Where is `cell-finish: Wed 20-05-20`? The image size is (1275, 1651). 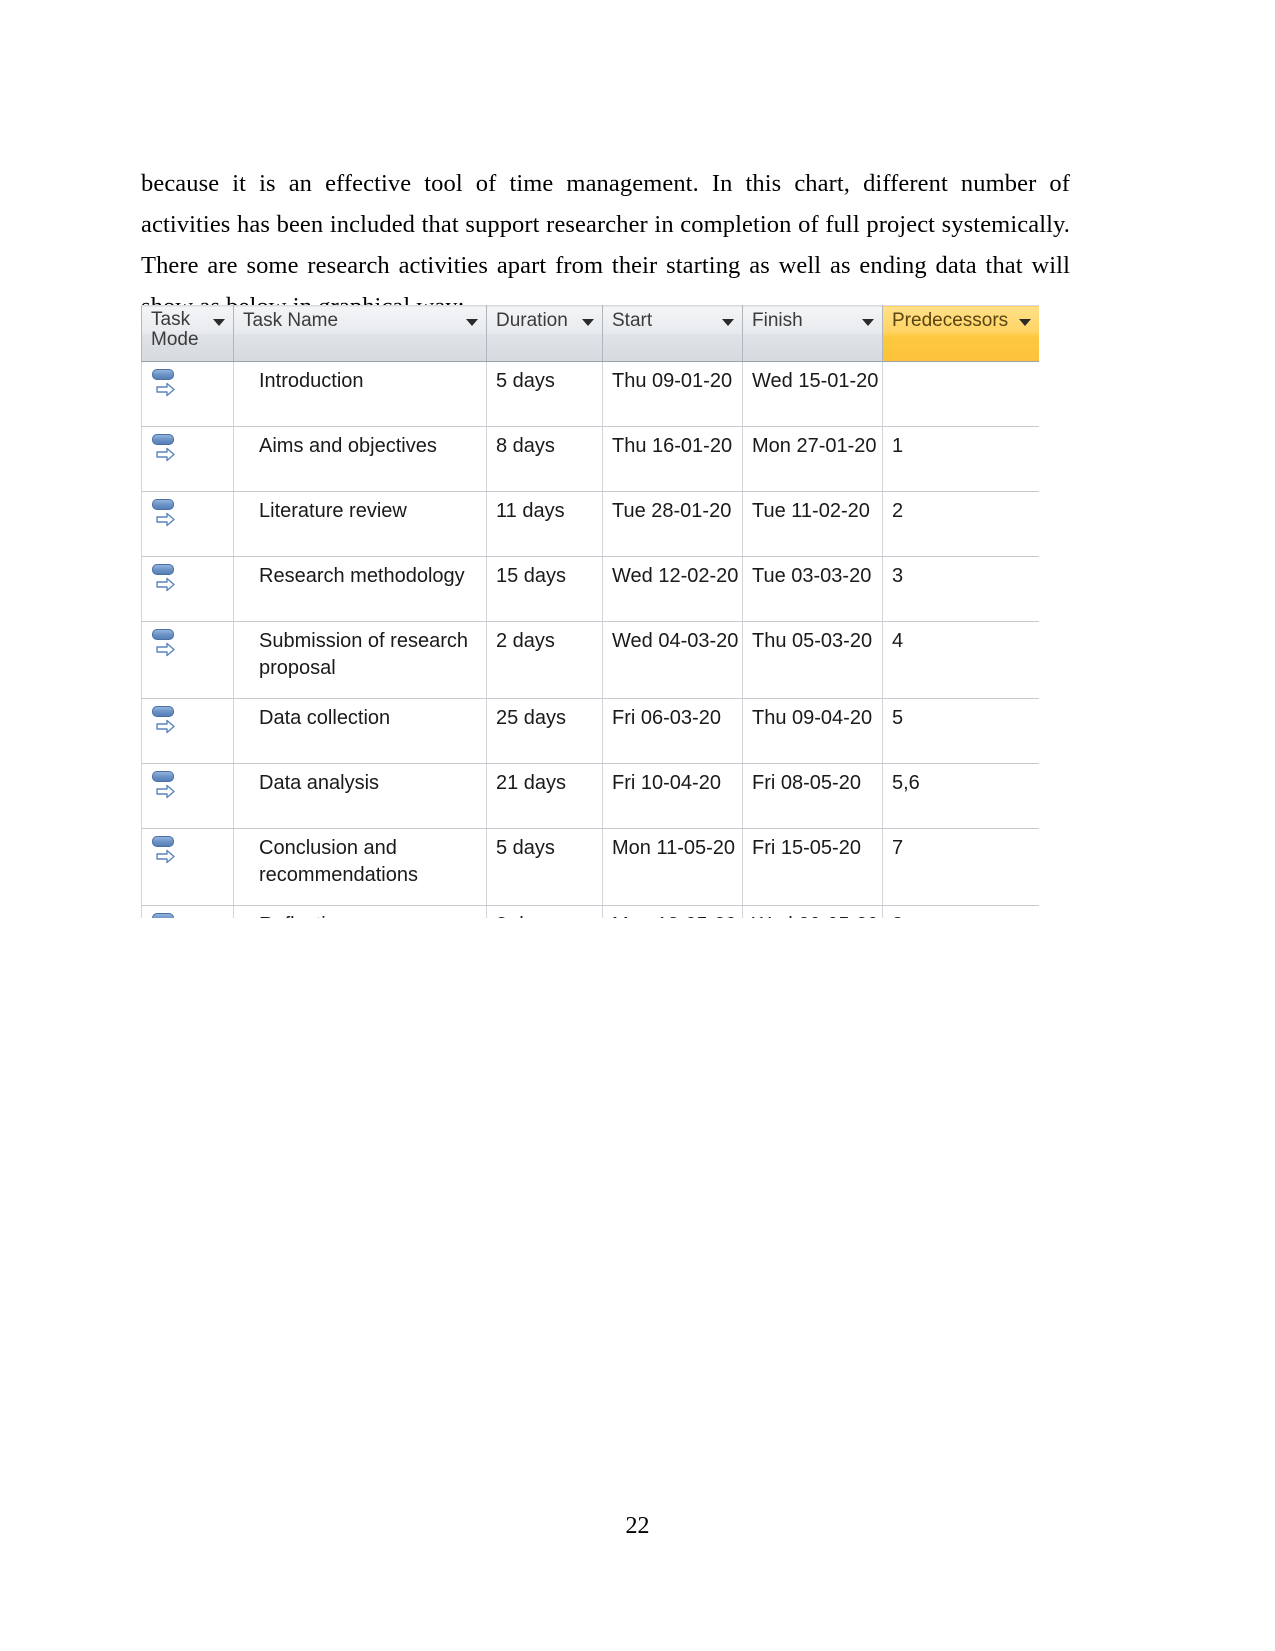 cell-finish: Wed 20-05-20 is located at coordinates (812, 911).